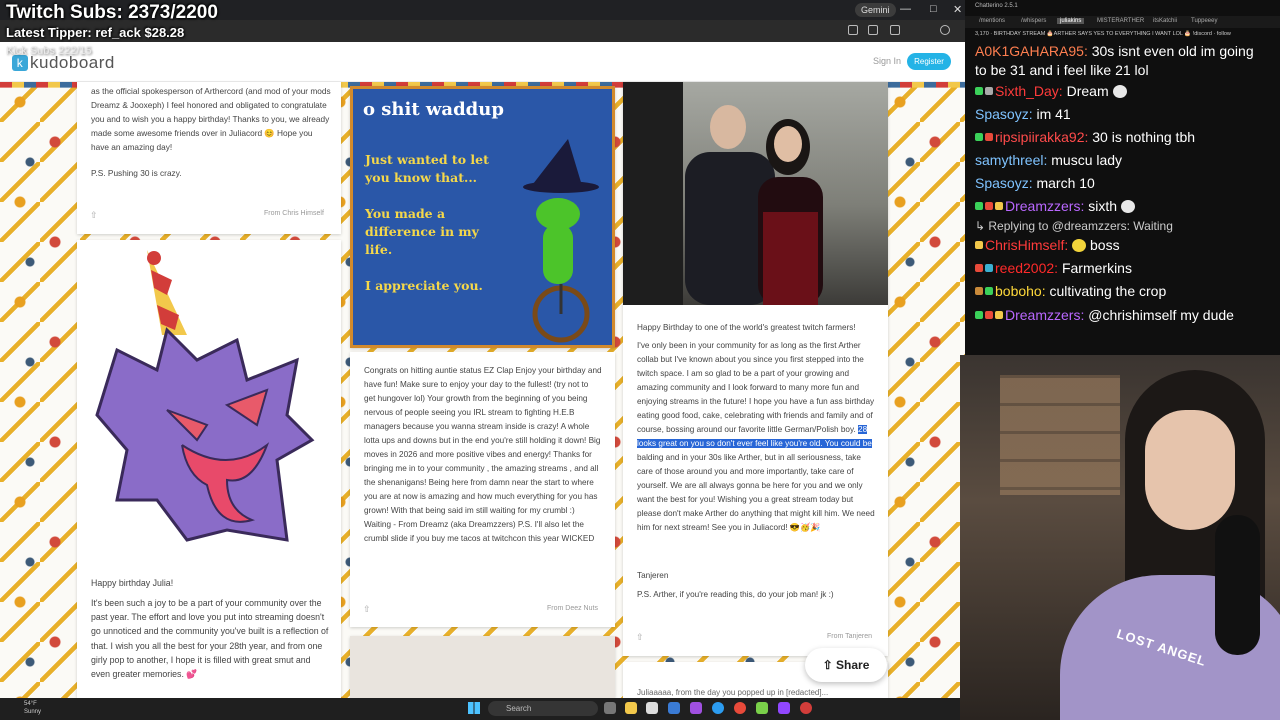  I want to click on profile-icon, so click(945, 30).